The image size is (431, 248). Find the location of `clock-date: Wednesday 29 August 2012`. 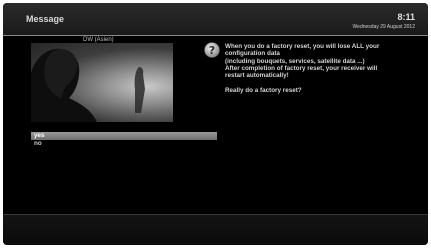

clock-date: Wednesday 29 August 2012 is located at coordinates (383, 27).